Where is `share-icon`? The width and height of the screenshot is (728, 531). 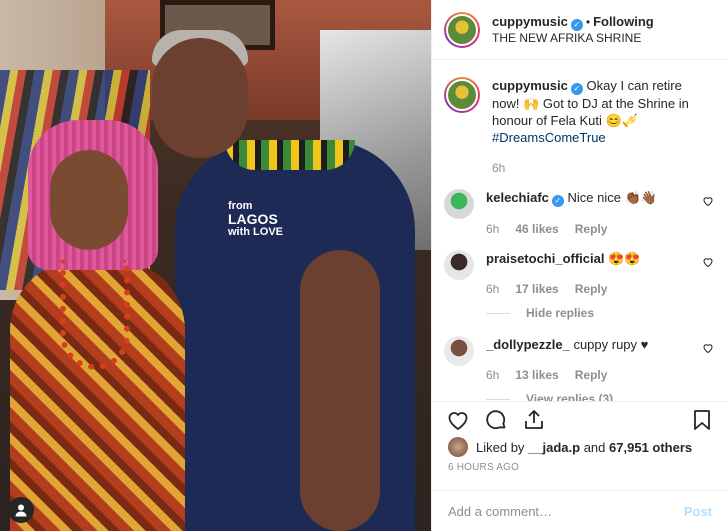 share-icon is located at coordinates (534, 420).